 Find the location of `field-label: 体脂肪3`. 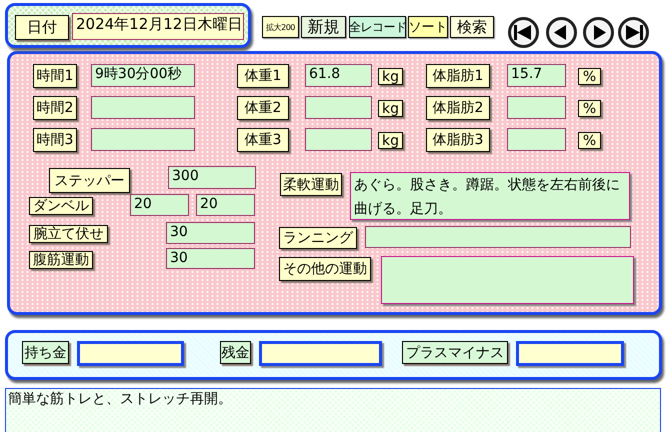

field-label: 体脂肪3 is located at coordinates (458, 140).